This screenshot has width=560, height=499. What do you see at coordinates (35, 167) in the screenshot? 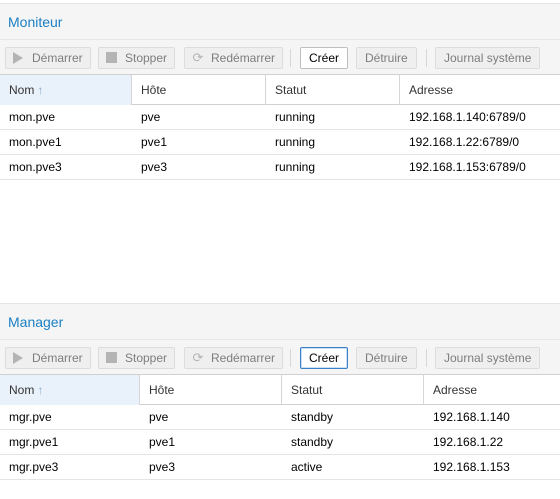
I see `cell-name: mon.pve3` at bounding box center [35, 167].